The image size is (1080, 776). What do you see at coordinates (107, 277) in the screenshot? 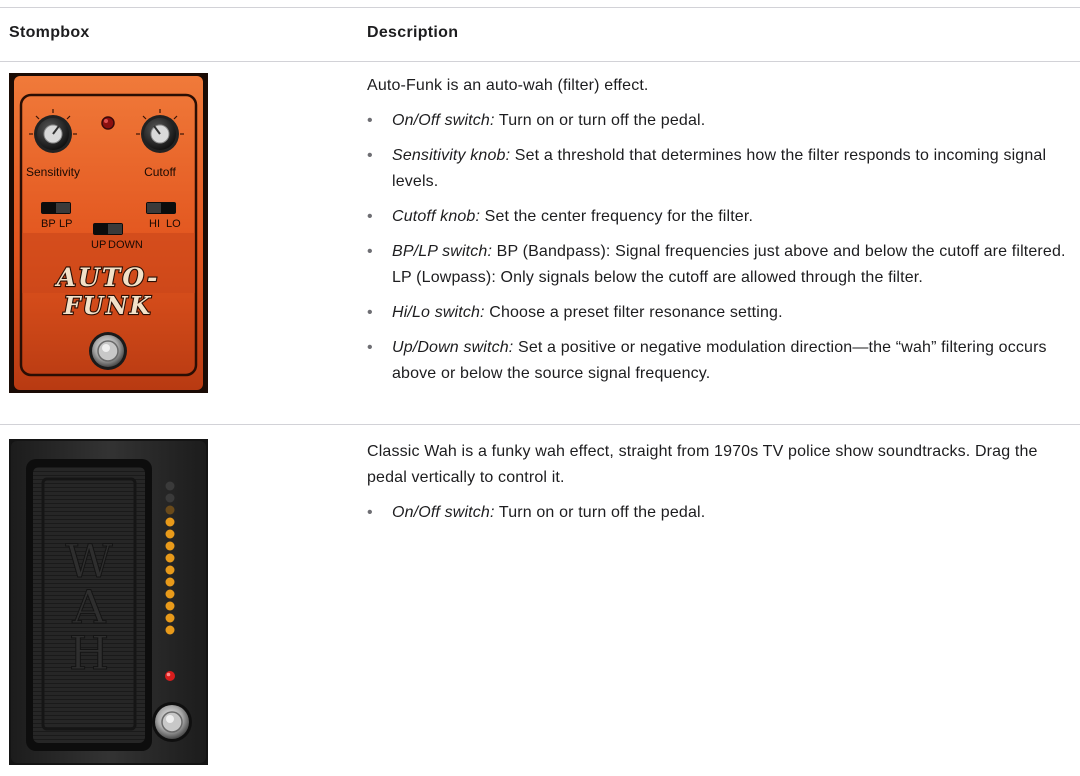
I see `svg-text: AUTO-` at bounding box center [107, 277].